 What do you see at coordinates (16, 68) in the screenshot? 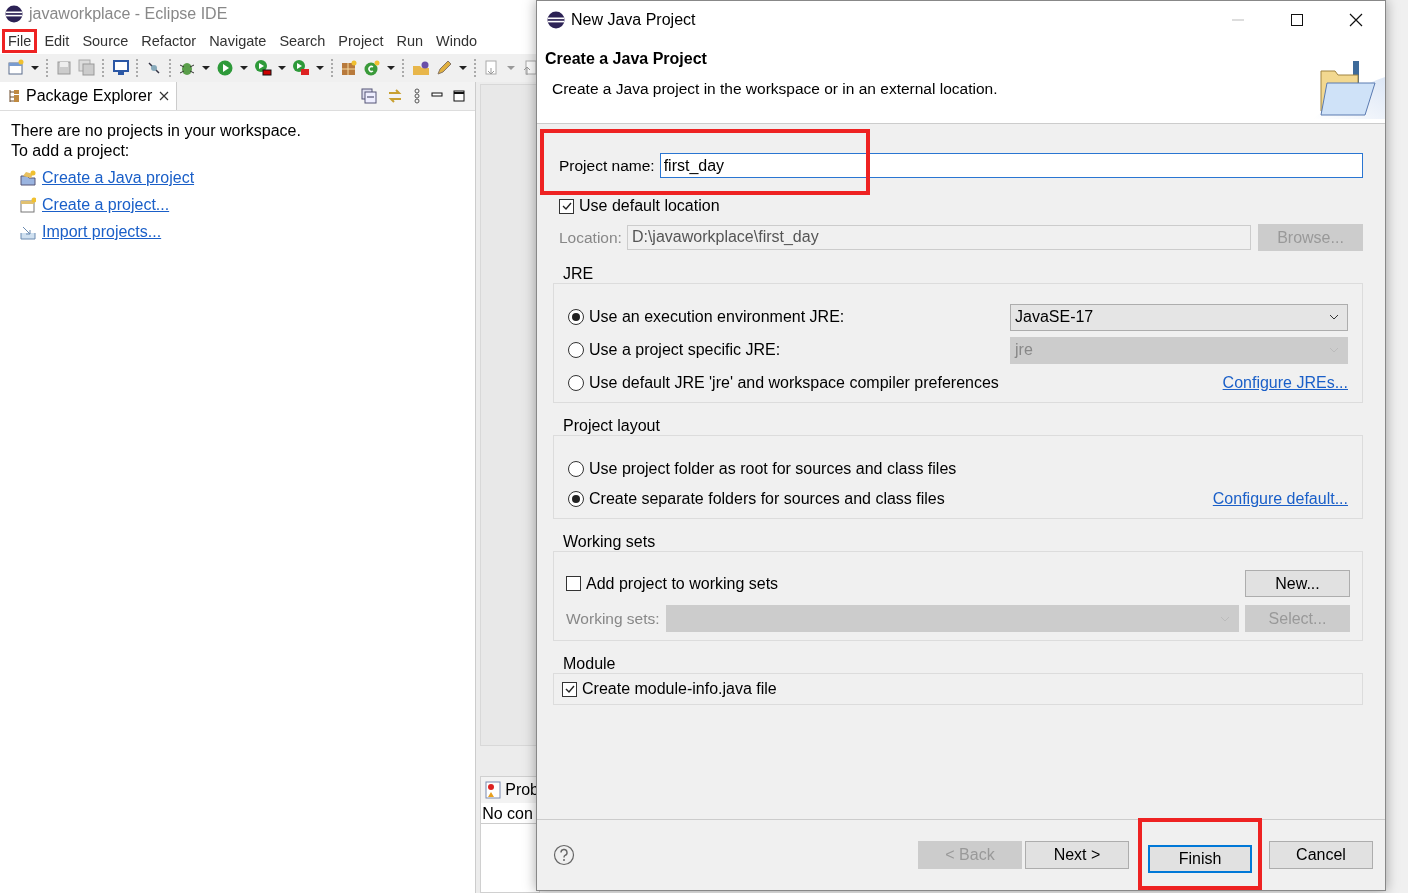
I see `new-file-icon` at bounding box center [16, 68].